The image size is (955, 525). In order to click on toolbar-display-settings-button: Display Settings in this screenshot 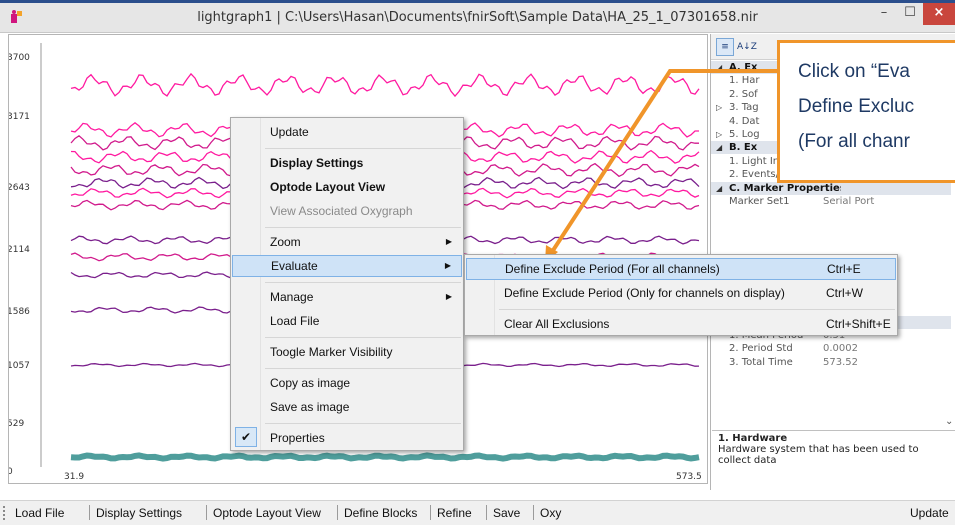, I will do `click(139, 513)`.